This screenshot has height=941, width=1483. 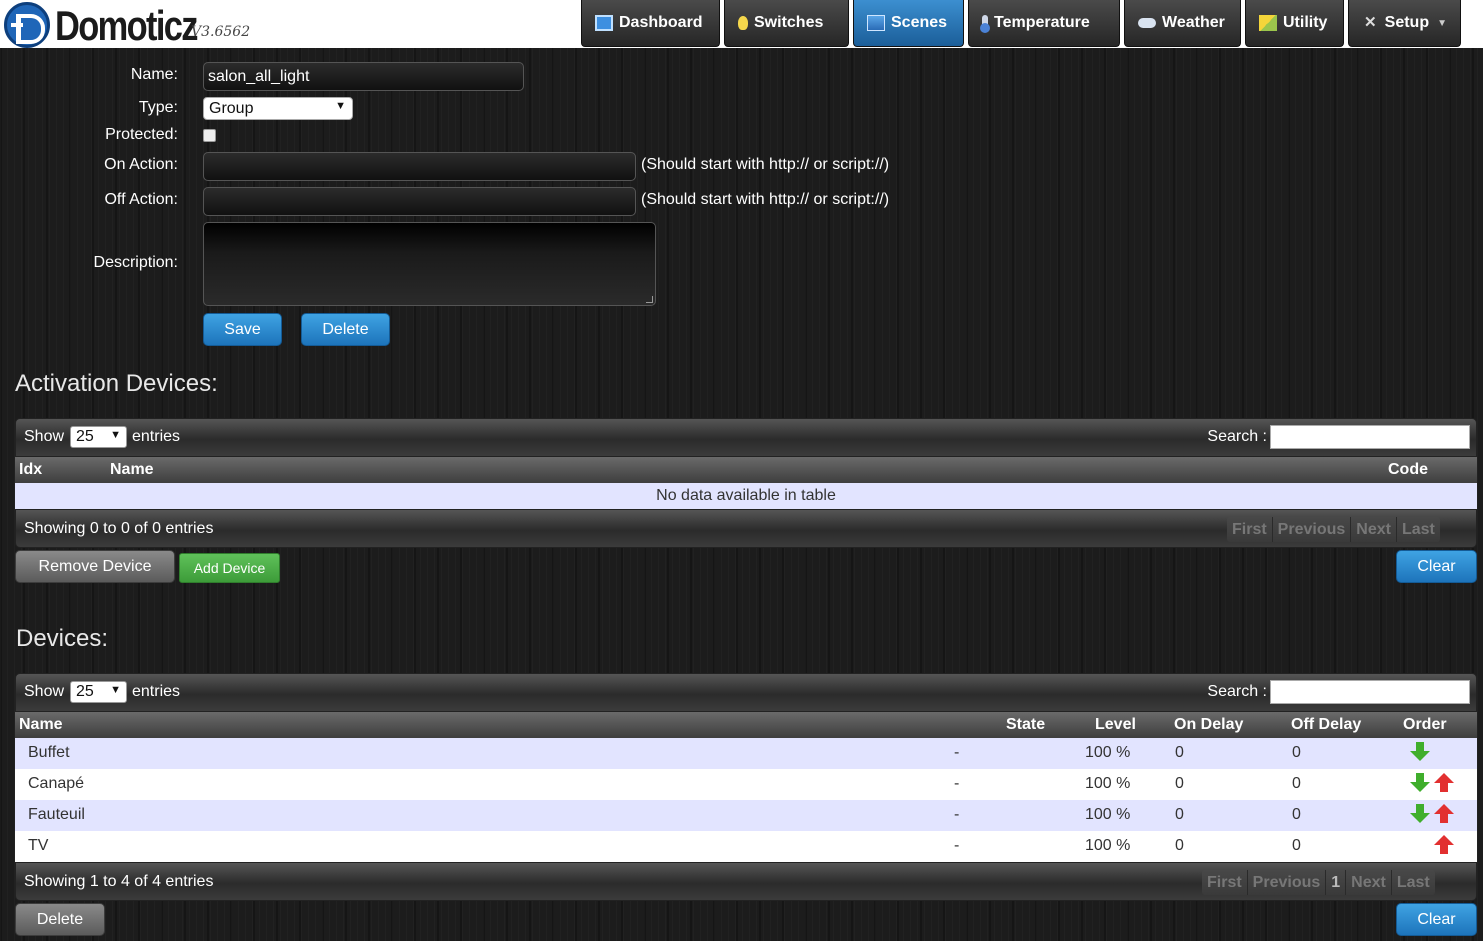 I want to click on activation-entries-label: entries, so click(x=156, y=436).